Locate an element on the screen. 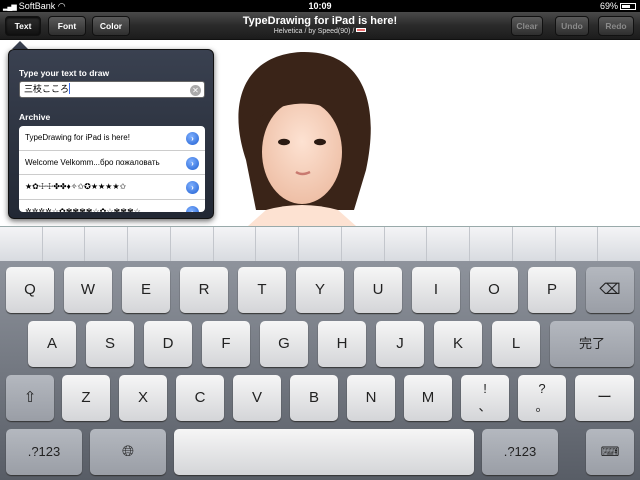  key-j: J is located at coordinates (400, 344).